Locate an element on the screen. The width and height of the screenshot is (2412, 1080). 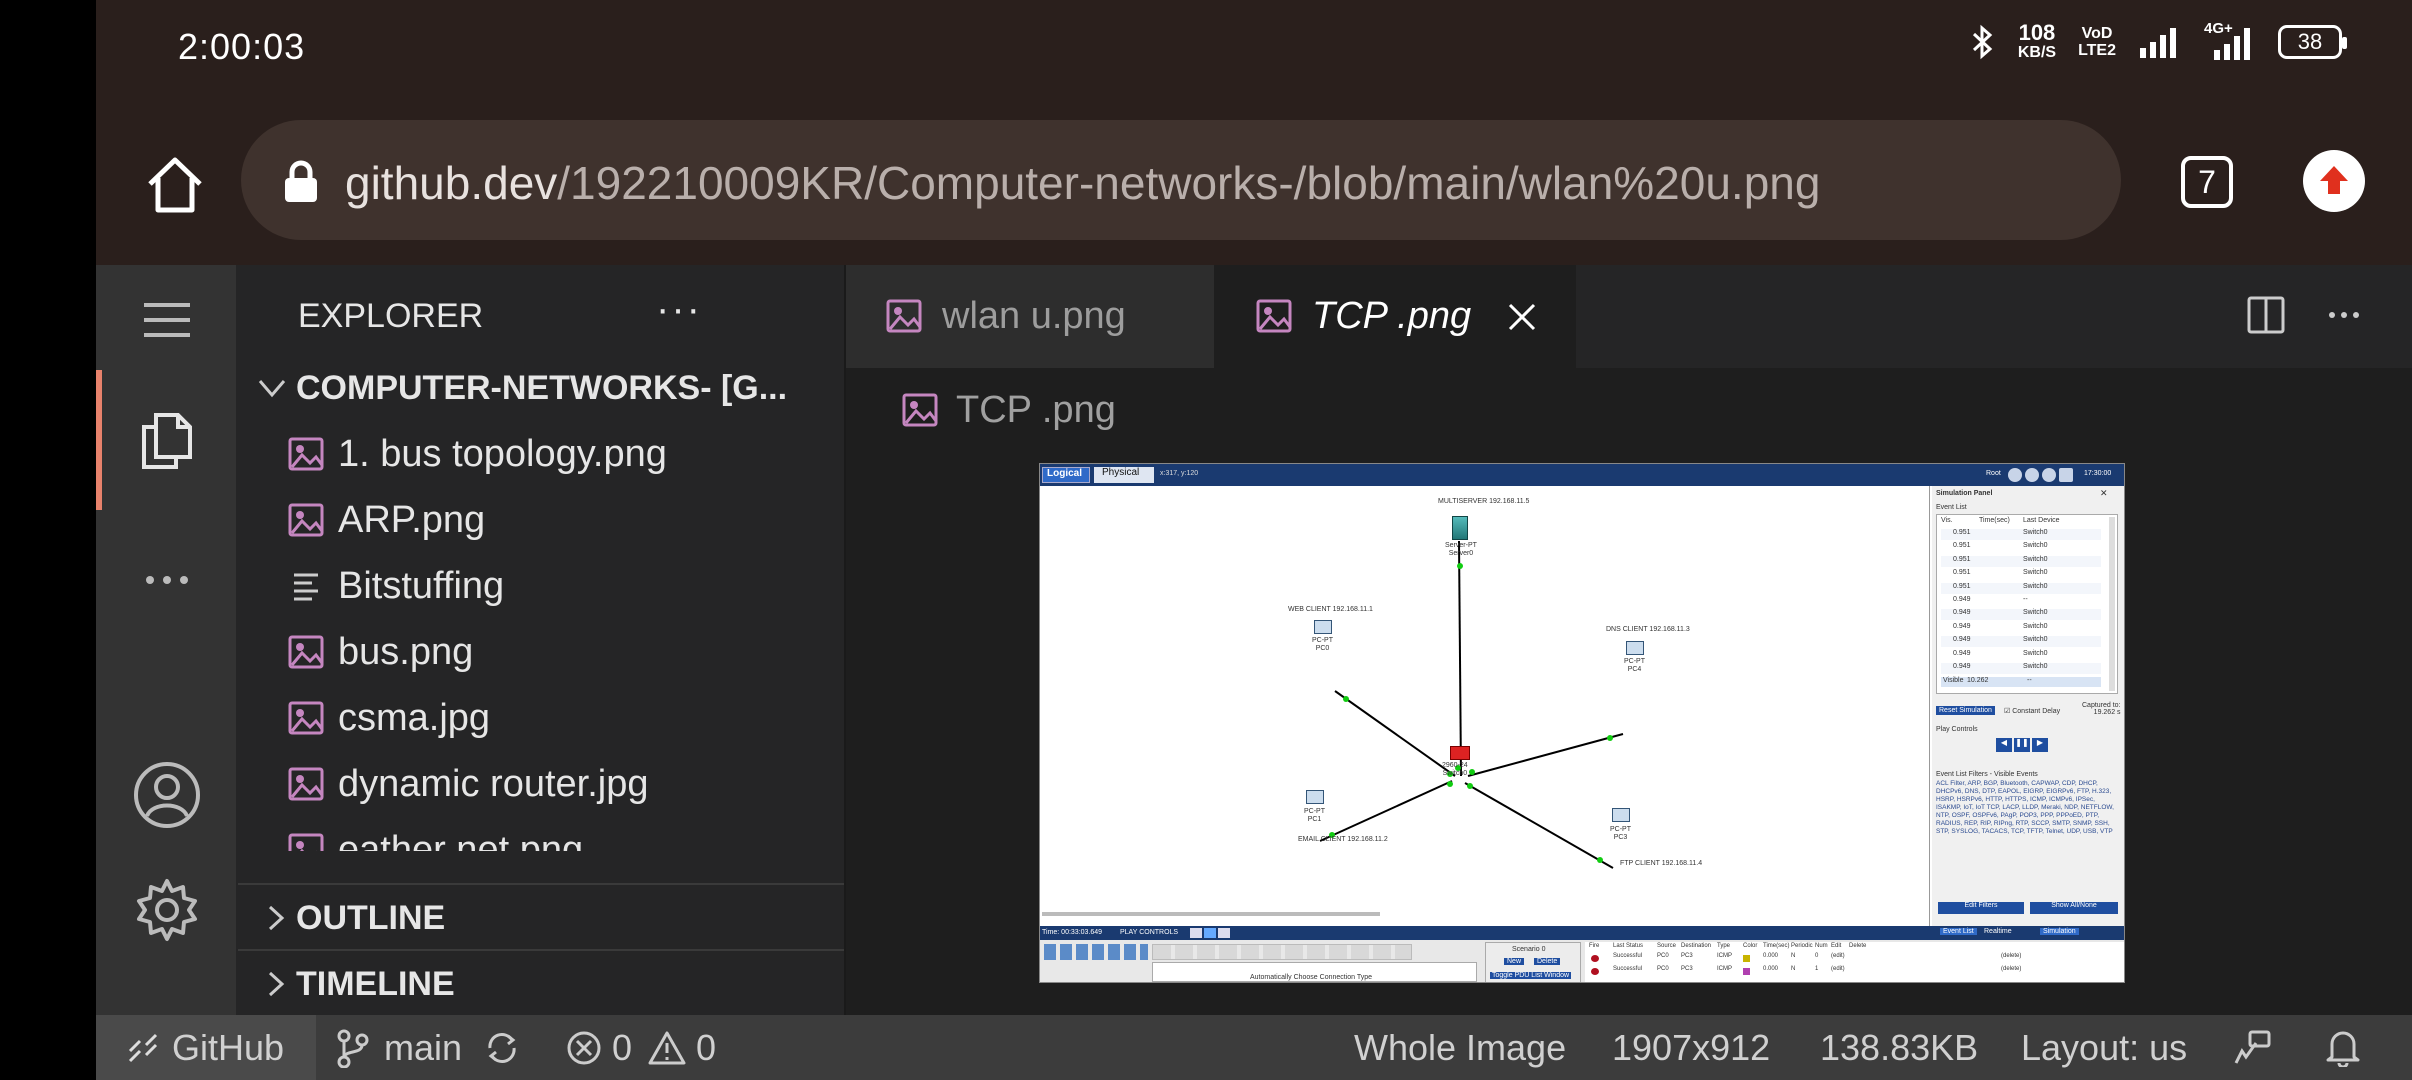
step-back-icon is located at coordinates (1196, 933).